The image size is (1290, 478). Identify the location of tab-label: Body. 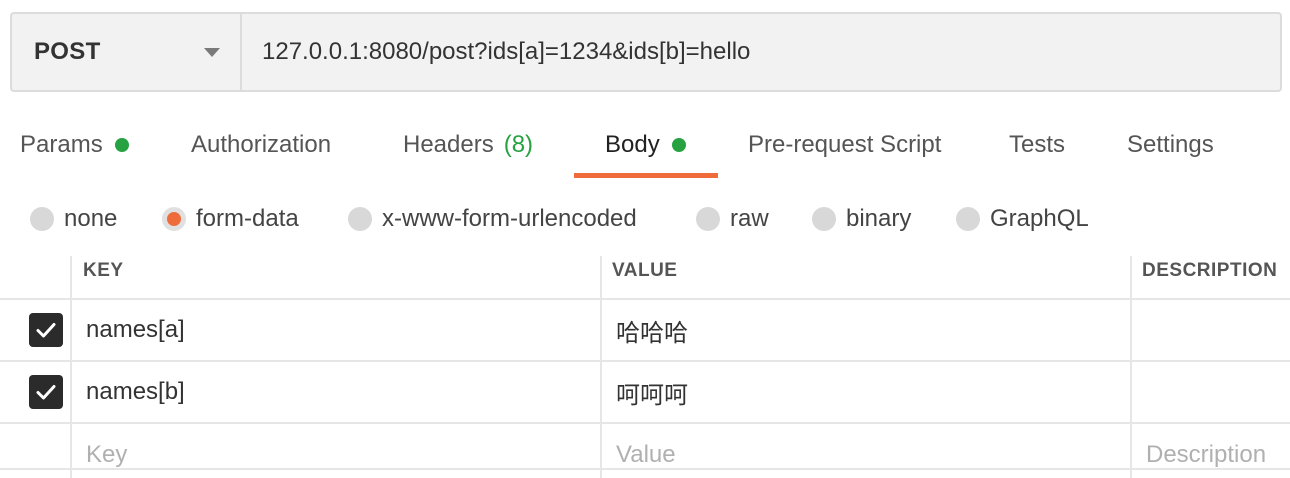
(632, 144).